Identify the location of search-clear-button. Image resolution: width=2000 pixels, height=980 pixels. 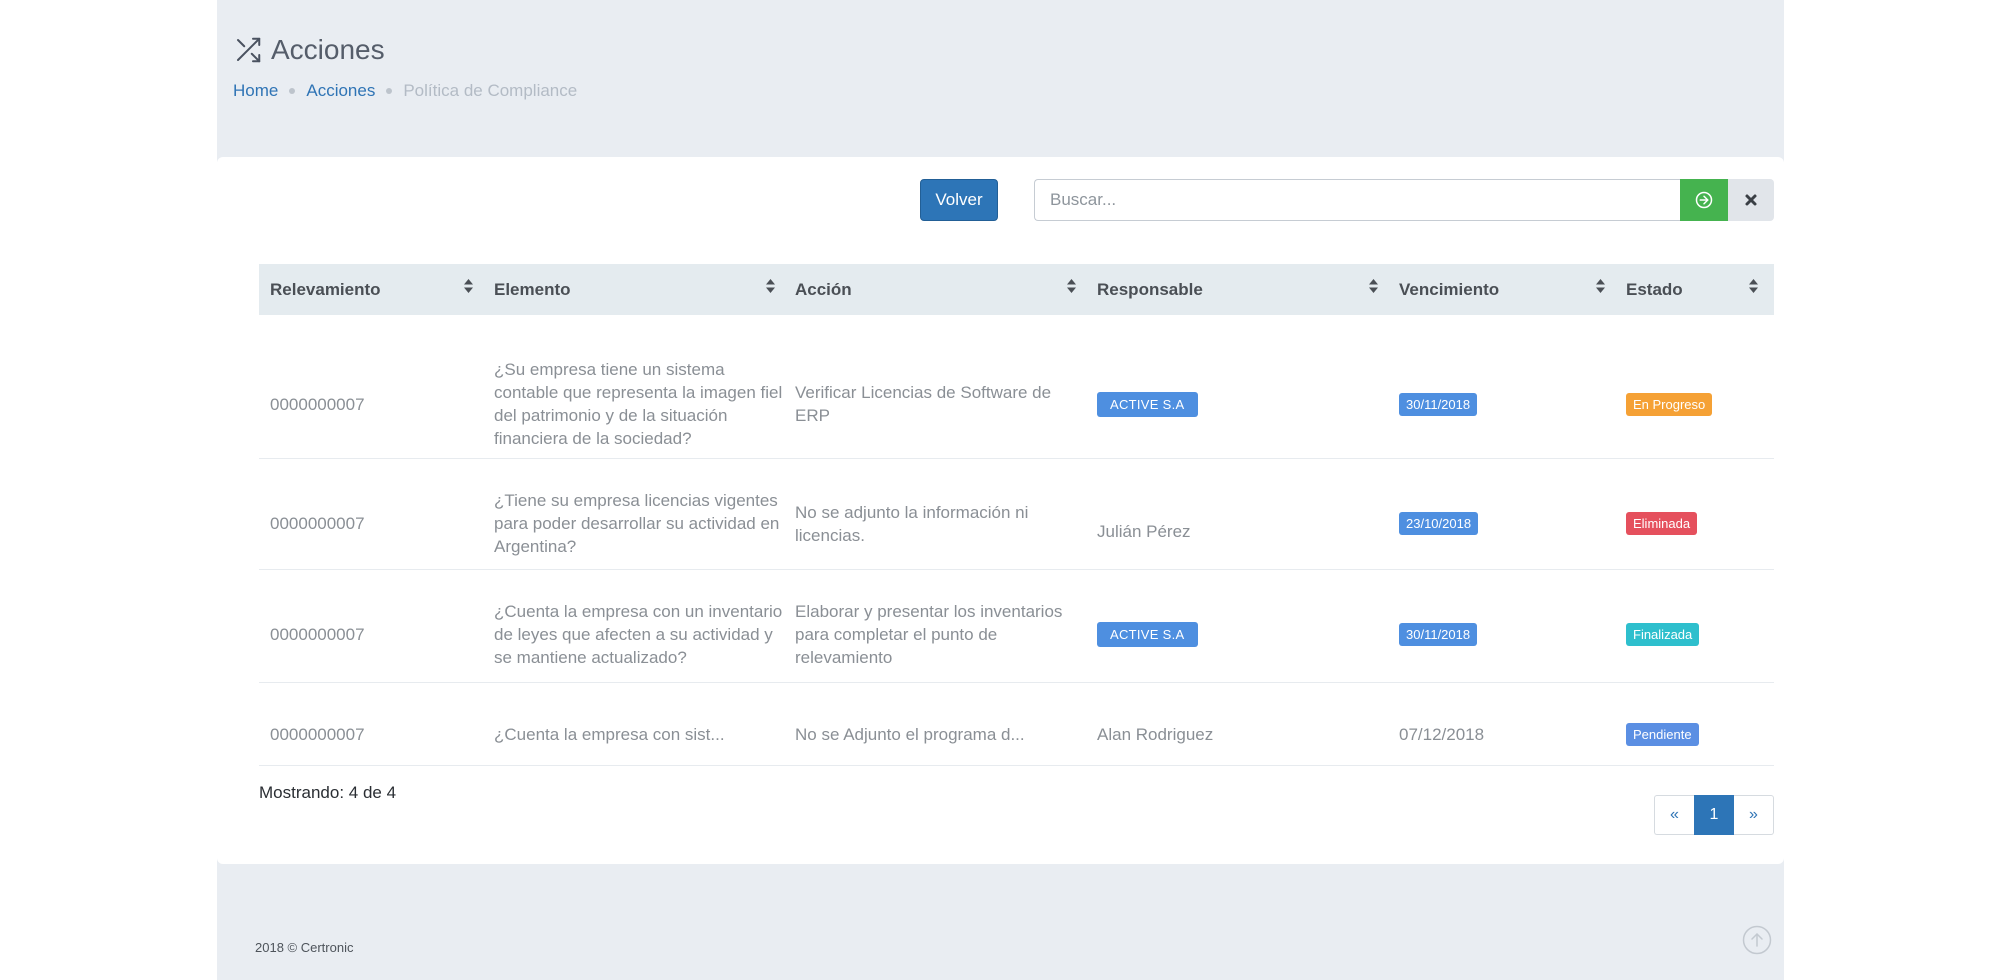
(1751, 200).